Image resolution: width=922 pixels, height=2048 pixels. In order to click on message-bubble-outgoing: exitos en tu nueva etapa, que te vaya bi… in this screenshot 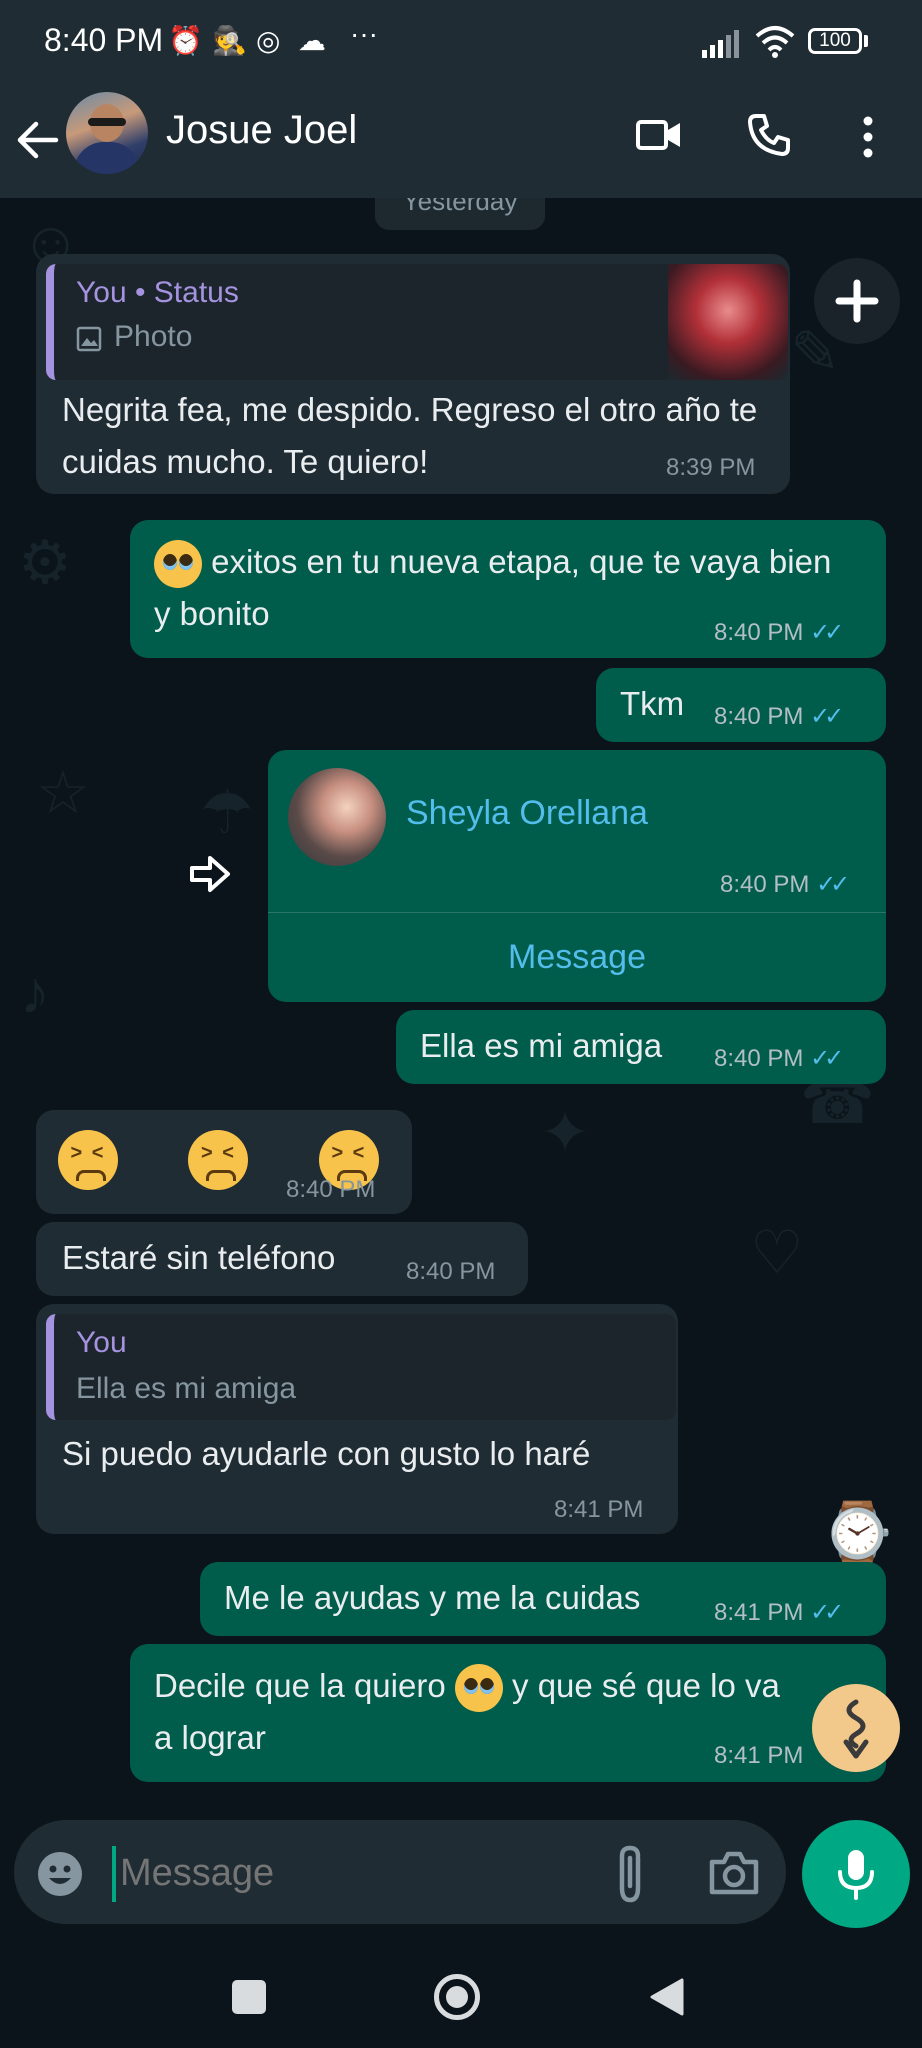, I will do `click(508, 589)`.